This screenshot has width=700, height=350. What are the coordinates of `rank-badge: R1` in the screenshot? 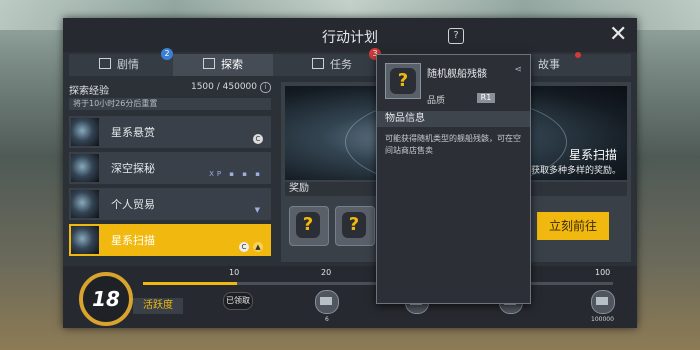 It's located at (486, 98).